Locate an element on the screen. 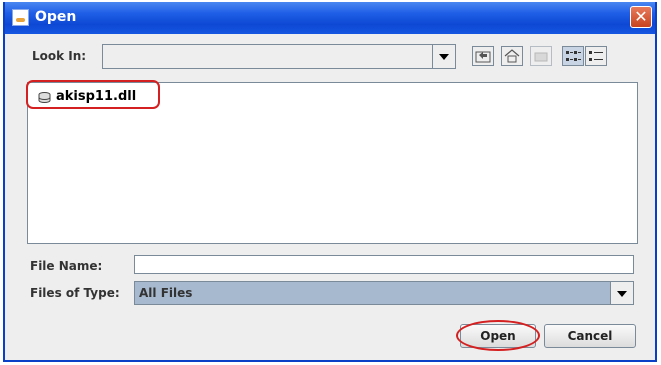 The image size is (661, 365). new-folder-icon is located at coordinates (541, 57).